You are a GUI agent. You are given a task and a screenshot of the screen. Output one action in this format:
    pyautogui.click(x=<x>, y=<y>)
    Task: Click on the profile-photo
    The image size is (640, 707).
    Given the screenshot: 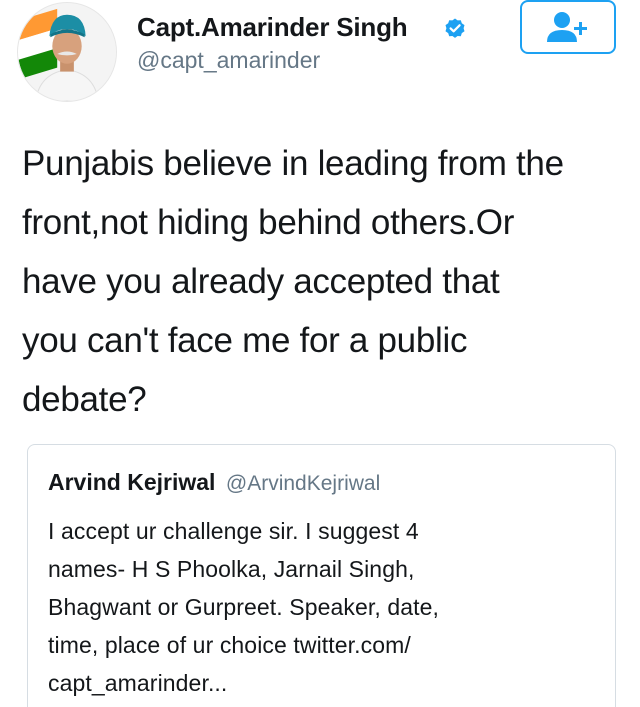 What is the action you would take?
    pyautogui.click(x=67, y=52)
    